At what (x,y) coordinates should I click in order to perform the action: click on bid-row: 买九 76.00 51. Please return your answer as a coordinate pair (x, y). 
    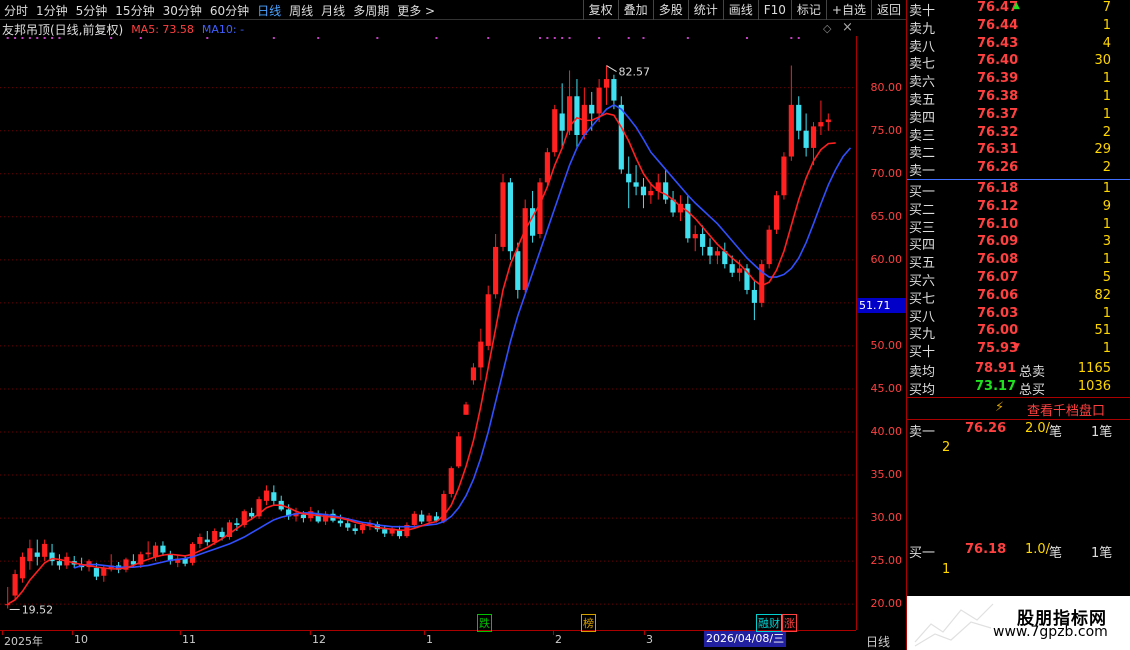
    Looking at the image, I should click on (1011, 332).